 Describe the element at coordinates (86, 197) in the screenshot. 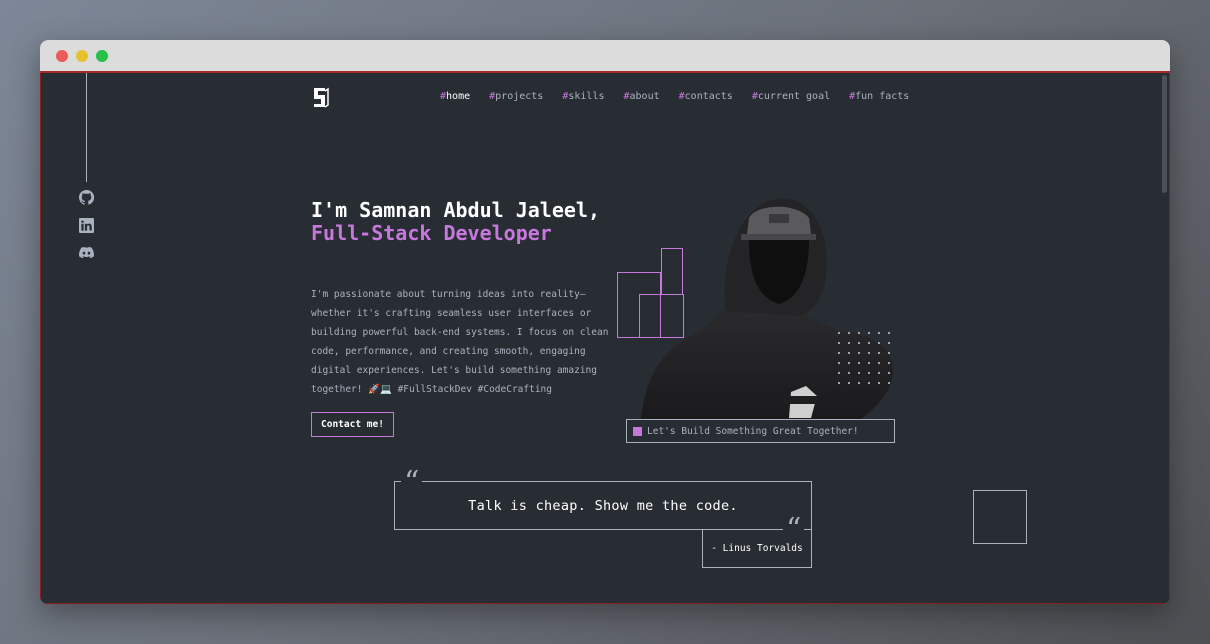

I see `github-icon` at that location.